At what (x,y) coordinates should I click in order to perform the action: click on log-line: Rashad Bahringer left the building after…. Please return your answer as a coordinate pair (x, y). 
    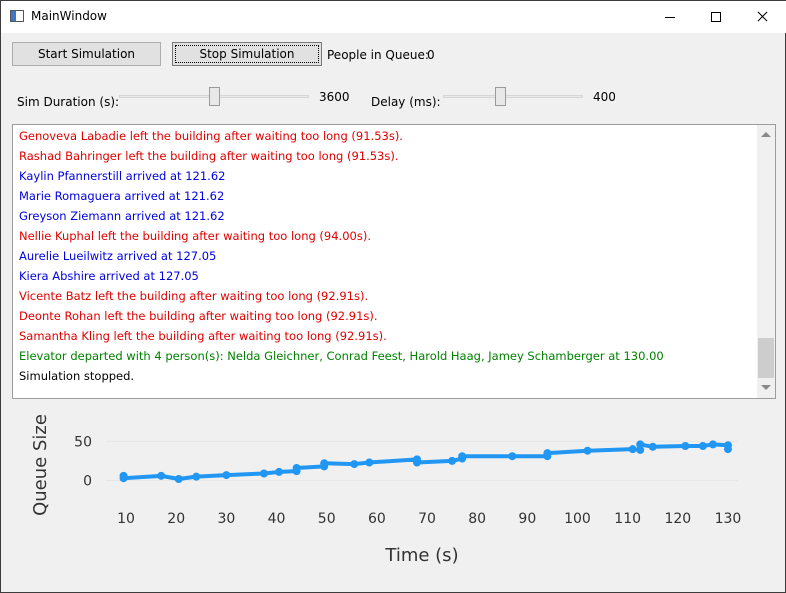
    Looking at the image, I should click on (209, 156).